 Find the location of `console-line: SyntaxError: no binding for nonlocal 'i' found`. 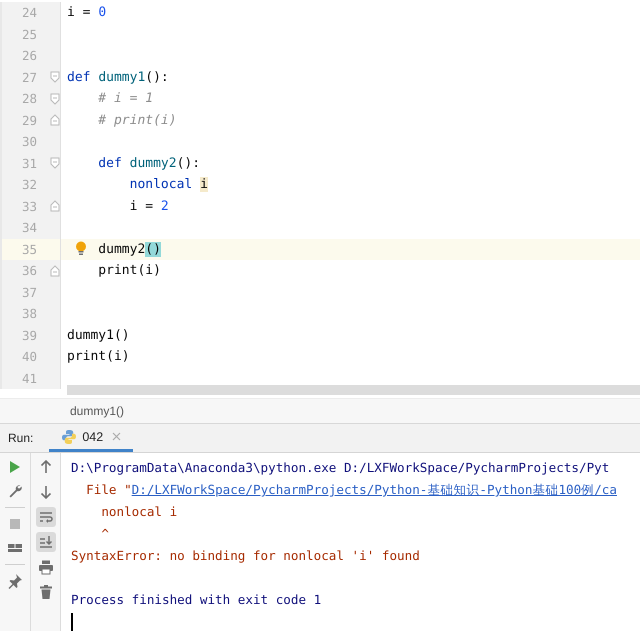

console-line: SyntaxError: no binding for nonlocal 'i' found is located at coordinates (246, 556).